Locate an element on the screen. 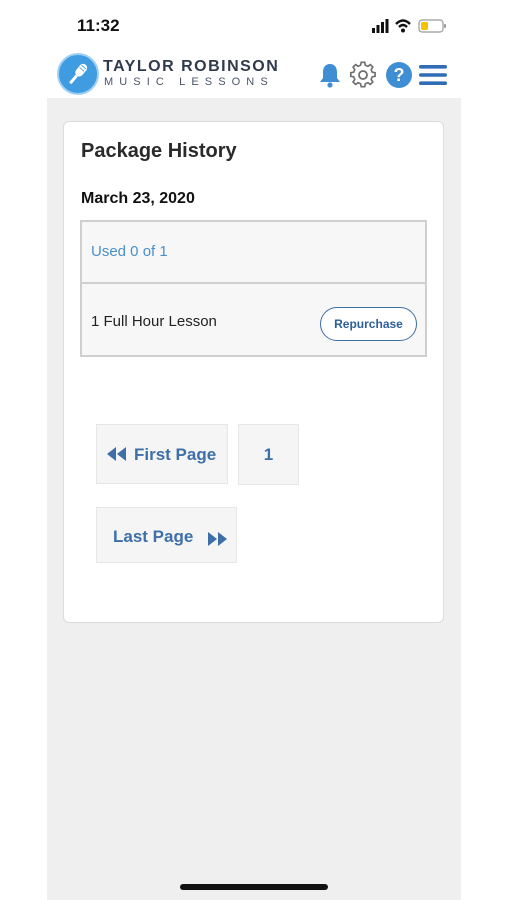 Image resolution: width=507 pixels, height=900 pixels. page-number-button: 1 is located at coordinates (268, 454).